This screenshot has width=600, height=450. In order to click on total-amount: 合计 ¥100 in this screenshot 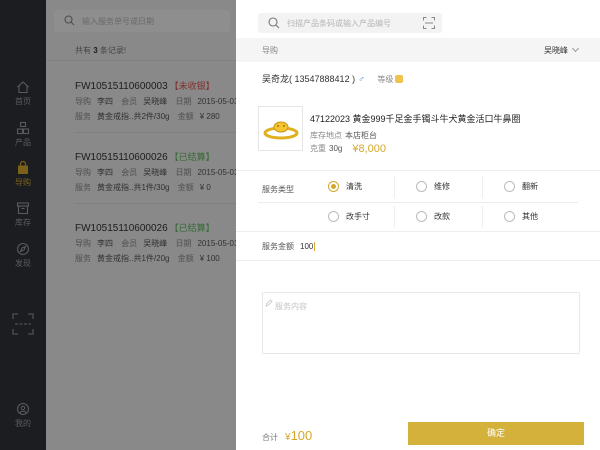, I will do `click(287, 435)`.